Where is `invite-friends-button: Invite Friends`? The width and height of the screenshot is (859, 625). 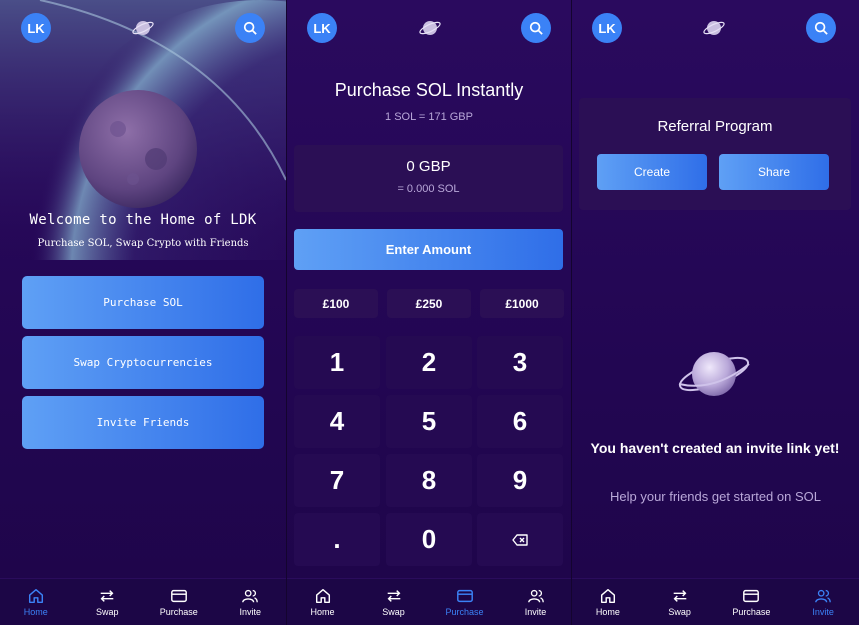 invite-friends-button: Invite Friends is located at coordinates (143, 422).